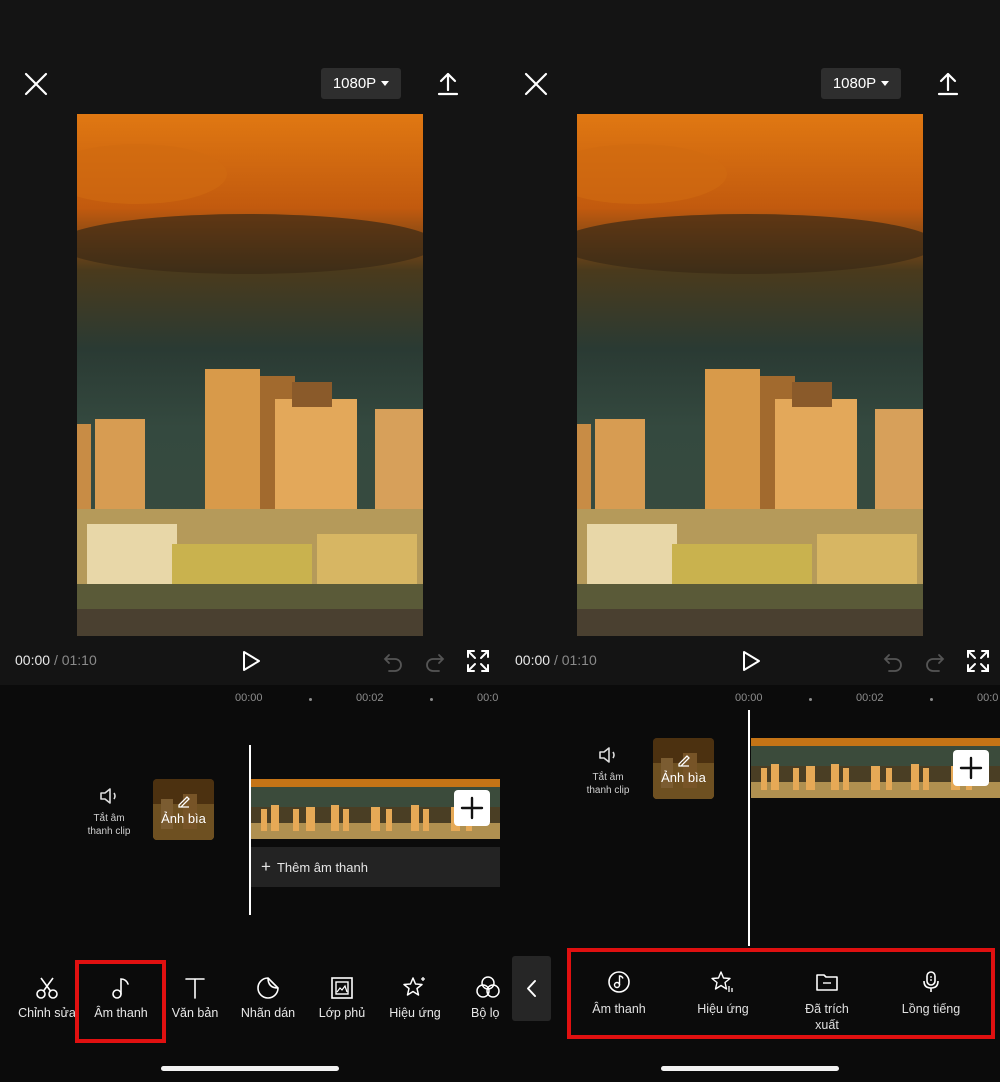 The width and height of the screenshot is (1000, 1082). I want to click on audio-menu-label-line2: xuất, so click(827, 1025).